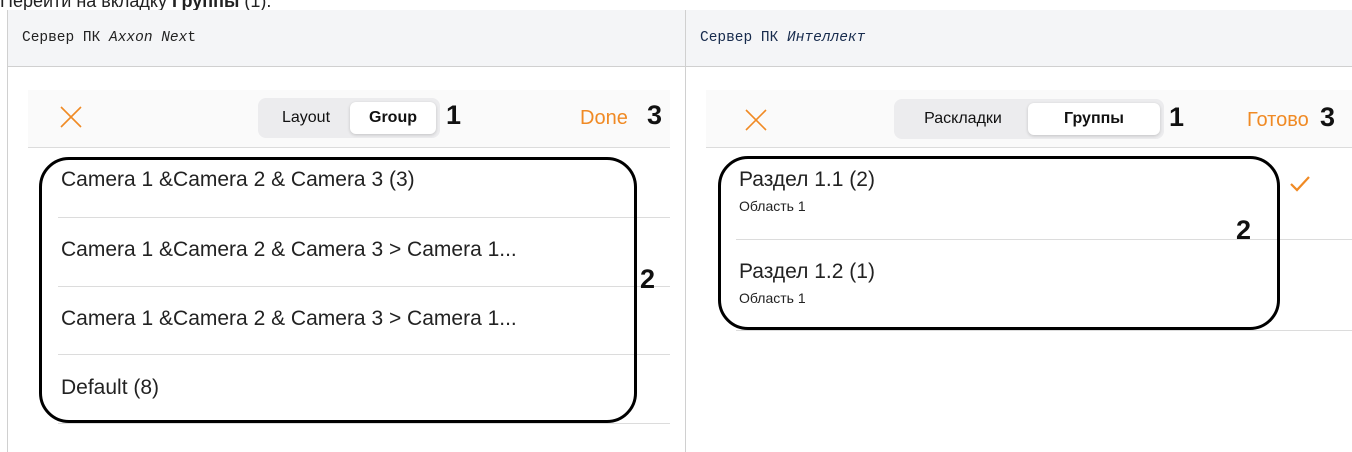  I want to click on navigation-bar: Раскладки Группы 1 Готово 3, so click(1029, 119).